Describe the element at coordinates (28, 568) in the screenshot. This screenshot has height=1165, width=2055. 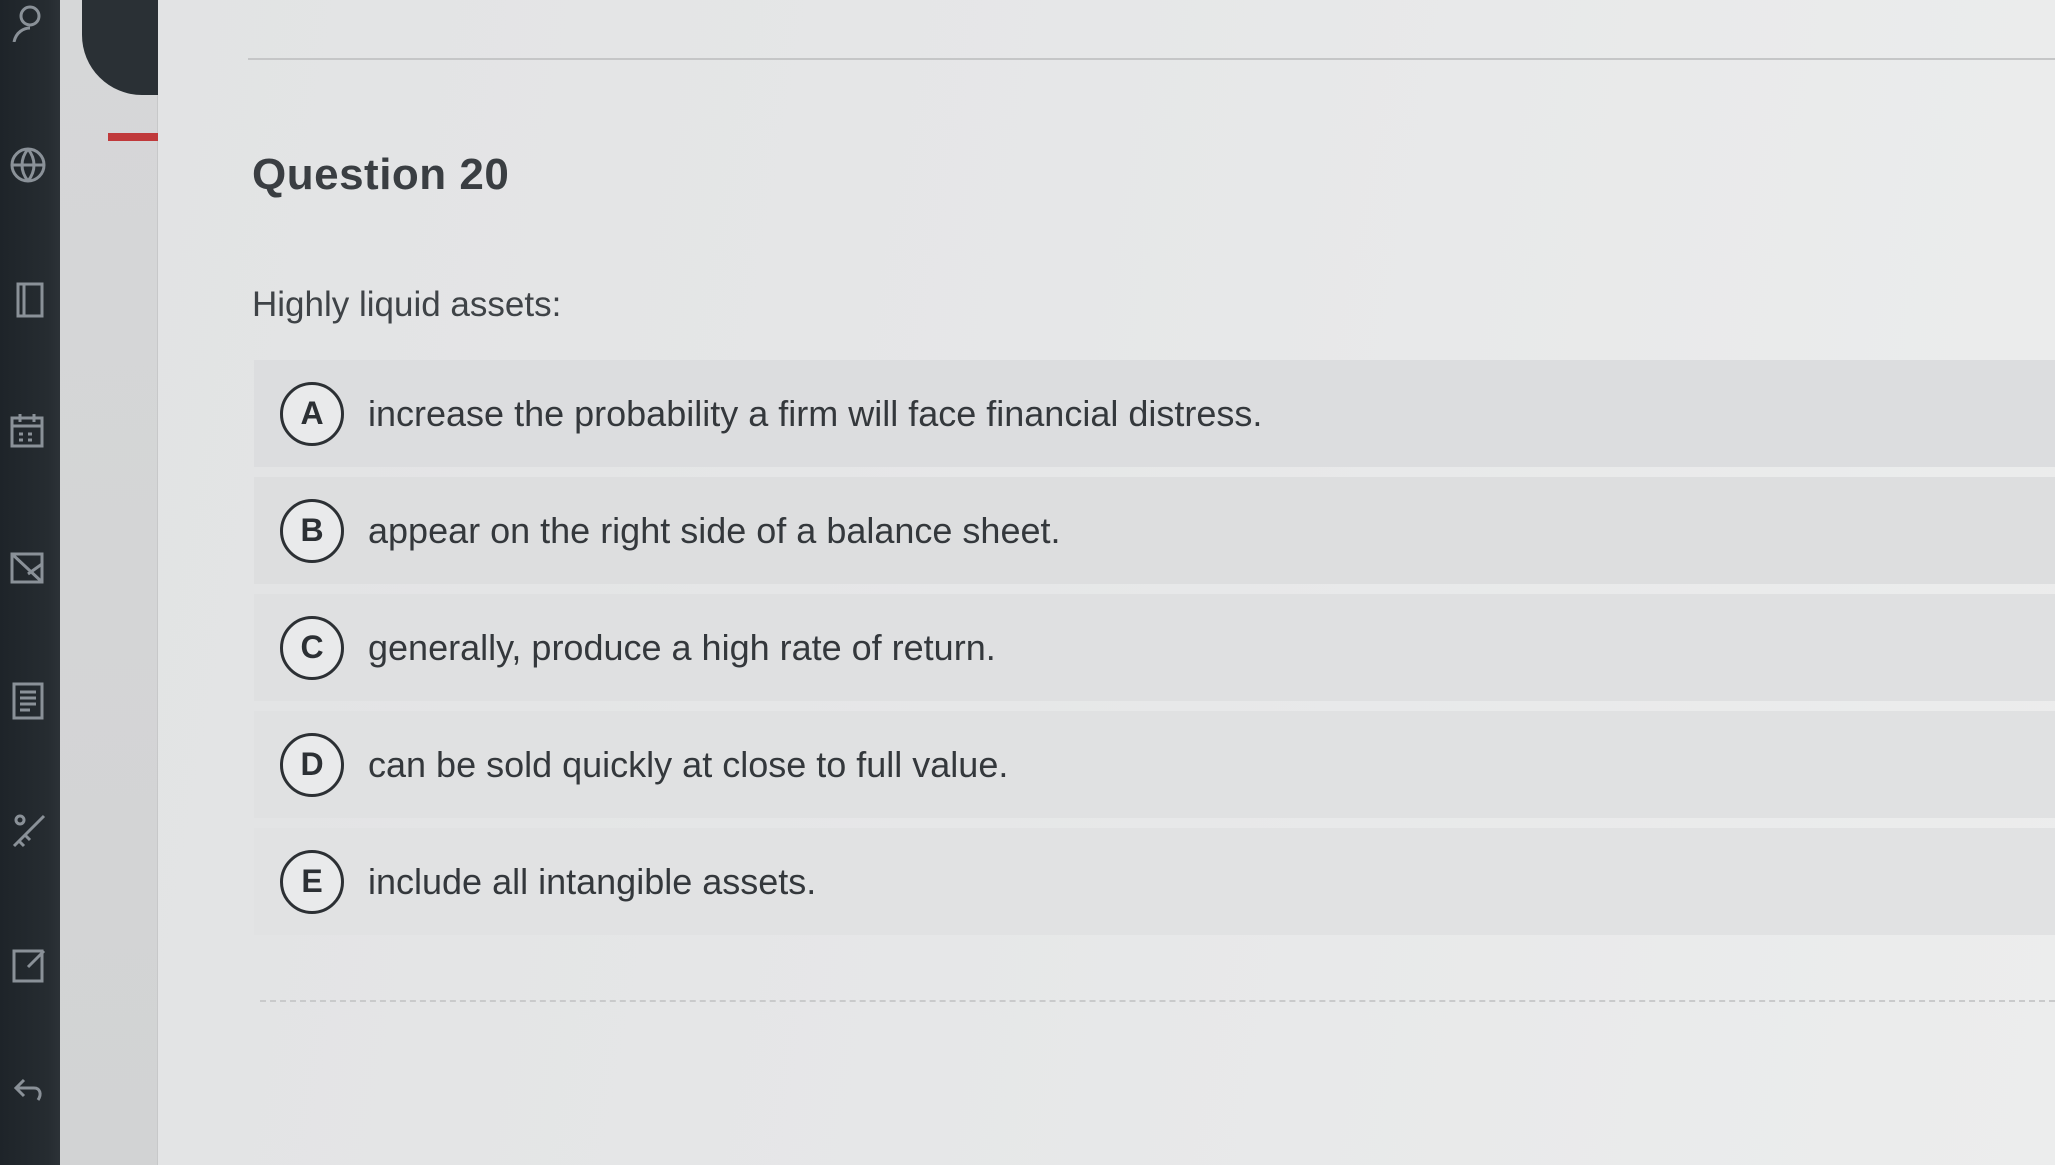
I see `inbox-icon` at that location.